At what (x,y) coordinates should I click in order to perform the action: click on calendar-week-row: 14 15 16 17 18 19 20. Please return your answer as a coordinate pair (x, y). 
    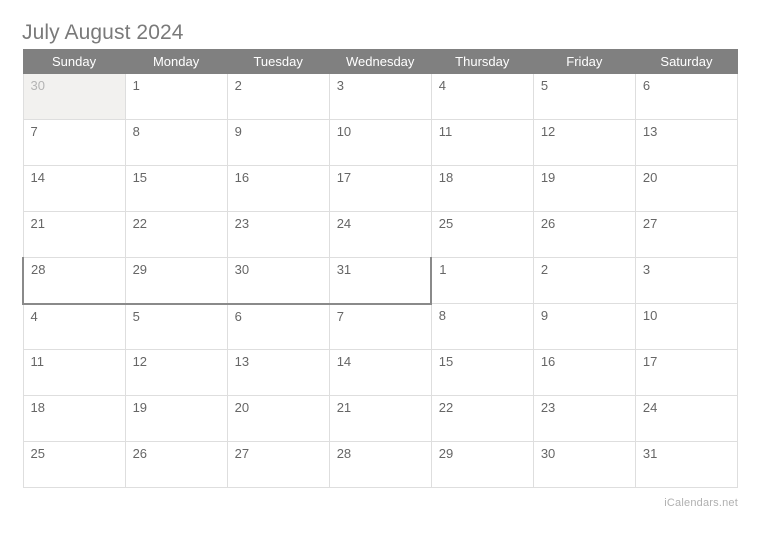
    Looking at the image, I should click on (380, 188).